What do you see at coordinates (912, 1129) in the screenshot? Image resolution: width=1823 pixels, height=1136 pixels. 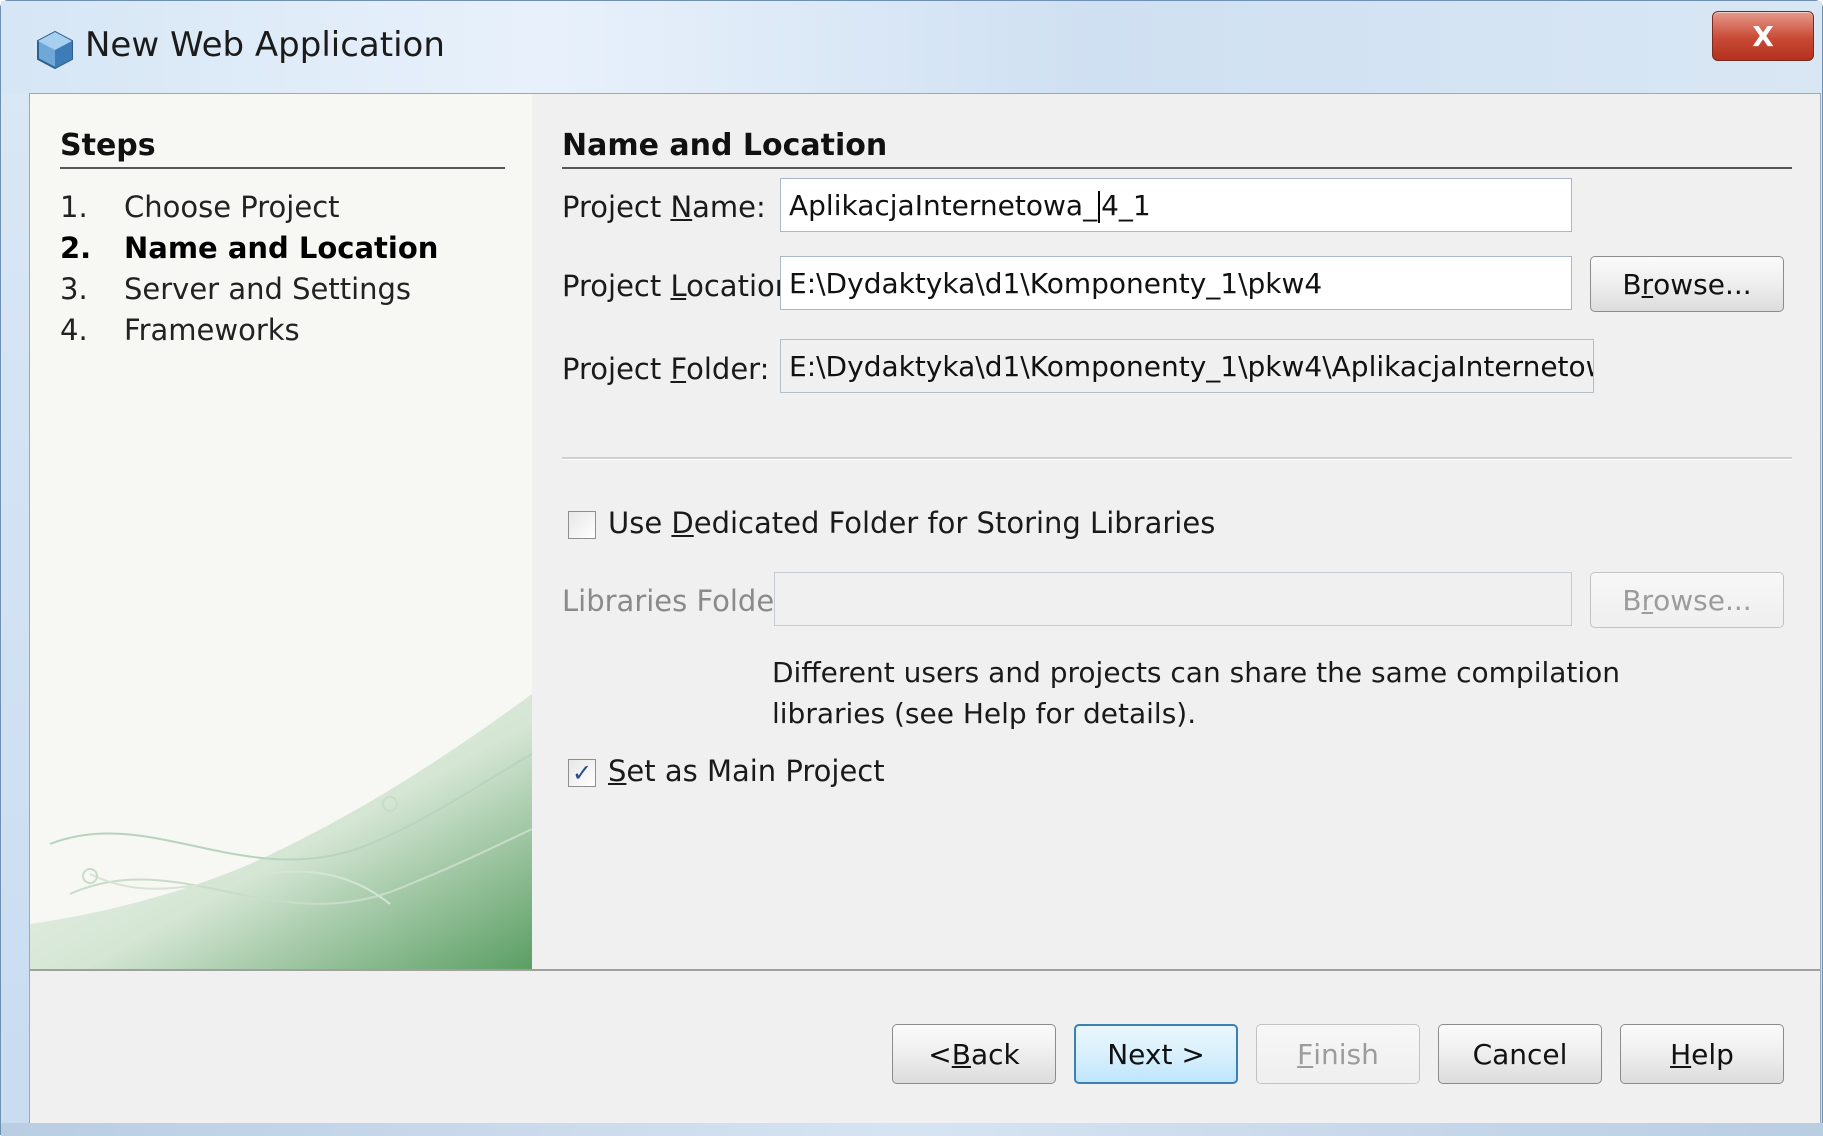 I see `bottom-frame-edge` at bounding box center [912, 1129].